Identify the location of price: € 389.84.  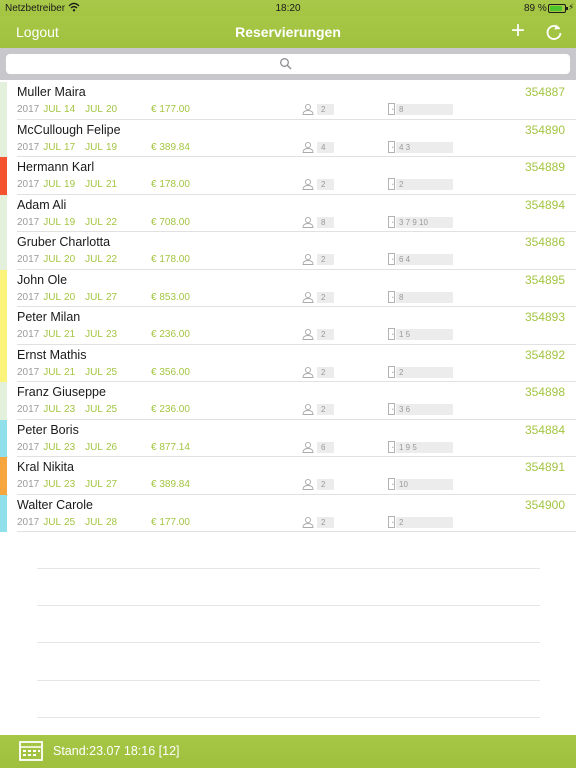
(170, 147).